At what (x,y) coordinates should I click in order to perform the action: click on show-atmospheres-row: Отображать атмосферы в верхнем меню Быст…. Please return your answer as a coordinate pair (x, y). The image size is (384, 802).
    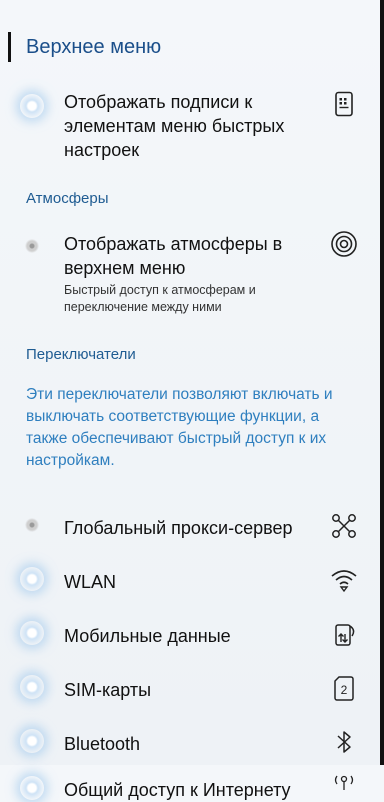
    Looking at the image, I should click on (190, 275).